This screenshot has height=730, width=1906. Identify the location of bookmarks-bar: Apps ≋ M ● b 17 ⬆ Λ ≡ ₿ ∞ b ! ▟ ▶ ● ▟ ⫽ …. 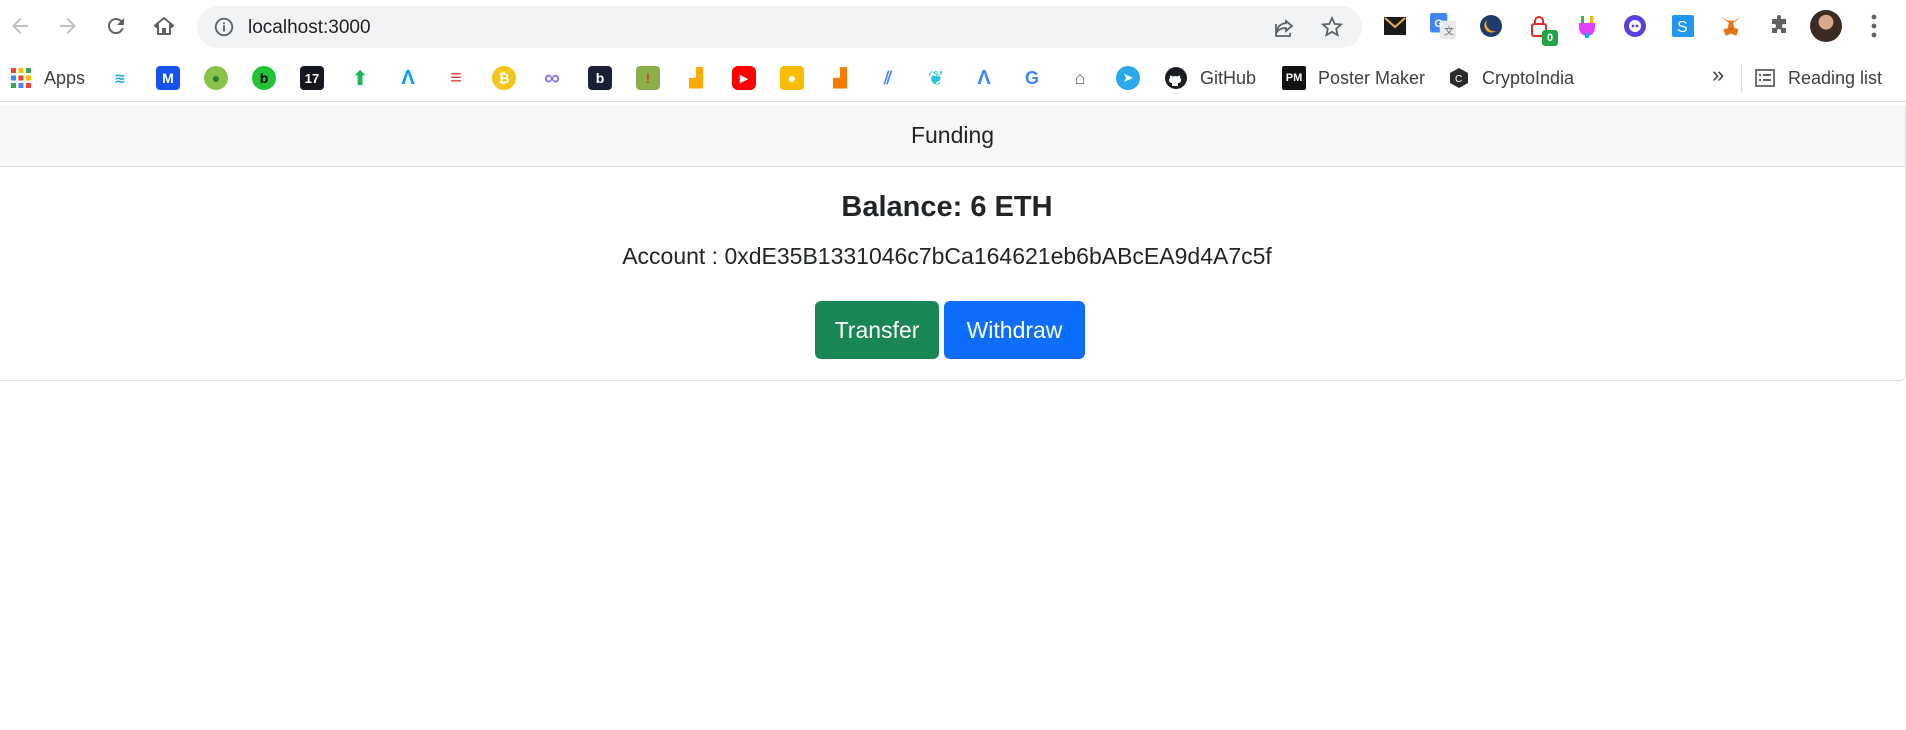
(953, 78).